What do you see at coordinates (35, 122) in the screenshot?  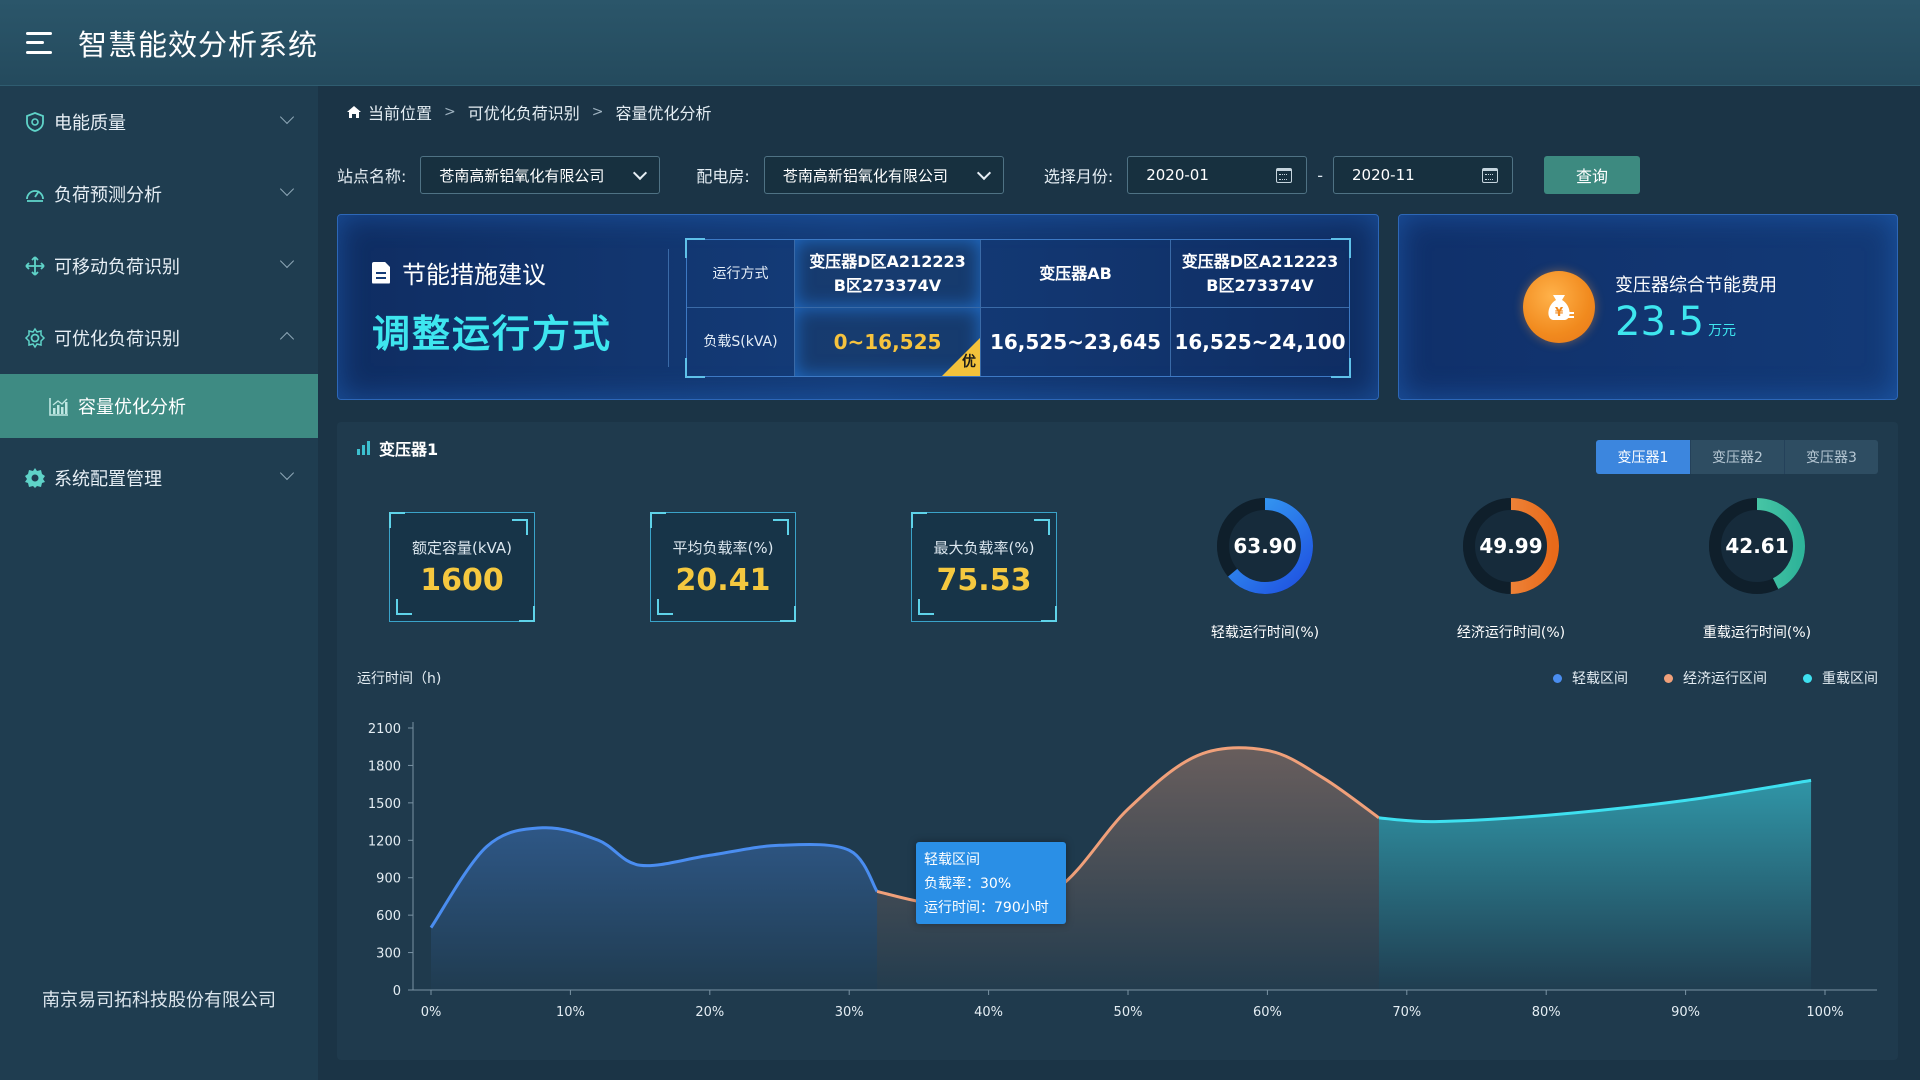 I see `shield-icon` at bounding box center [35, 122].